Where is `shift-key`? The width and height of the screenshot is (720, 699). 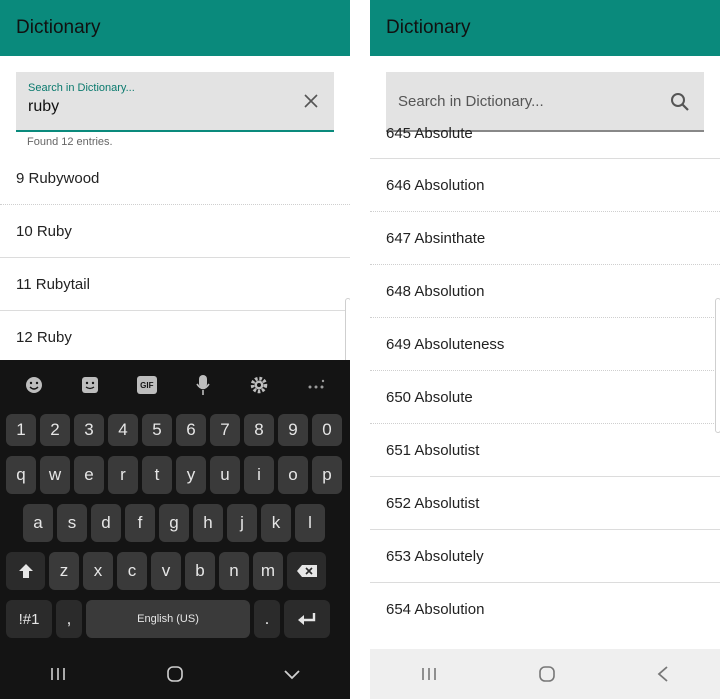 shift-key is located at coordinates (25, 571).